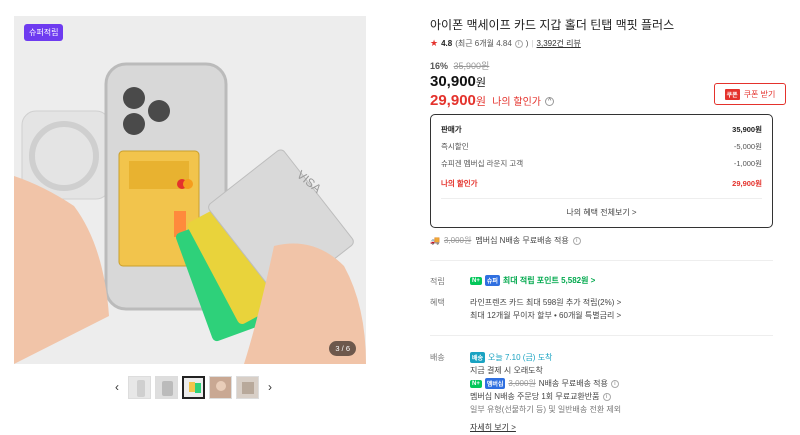  Describe the element at coordinates (545, 302) in the screenshot. I see `card-benefit-link: 라인프렌즈 카드 최대 598원 추가 적립(2%) >` at that location.